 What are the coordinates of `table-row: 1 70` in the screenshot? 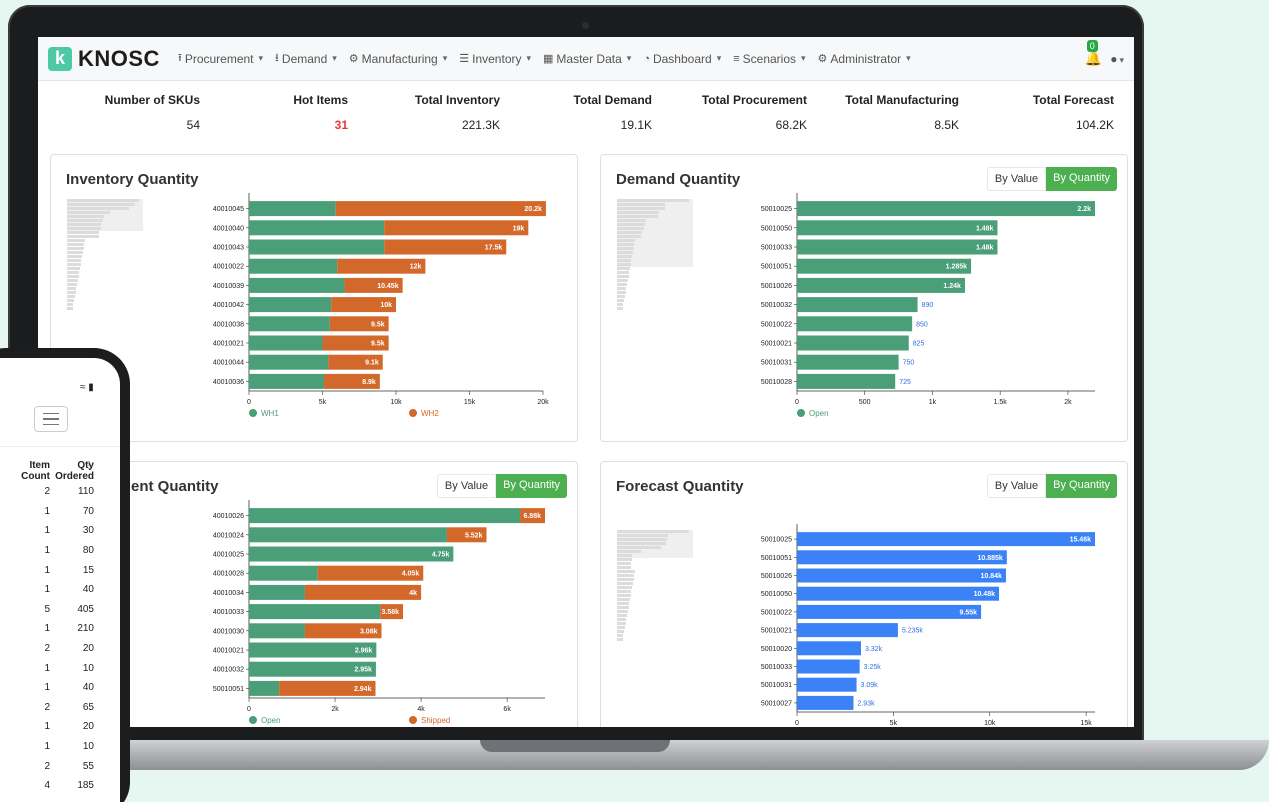 It's located at (50, 512).